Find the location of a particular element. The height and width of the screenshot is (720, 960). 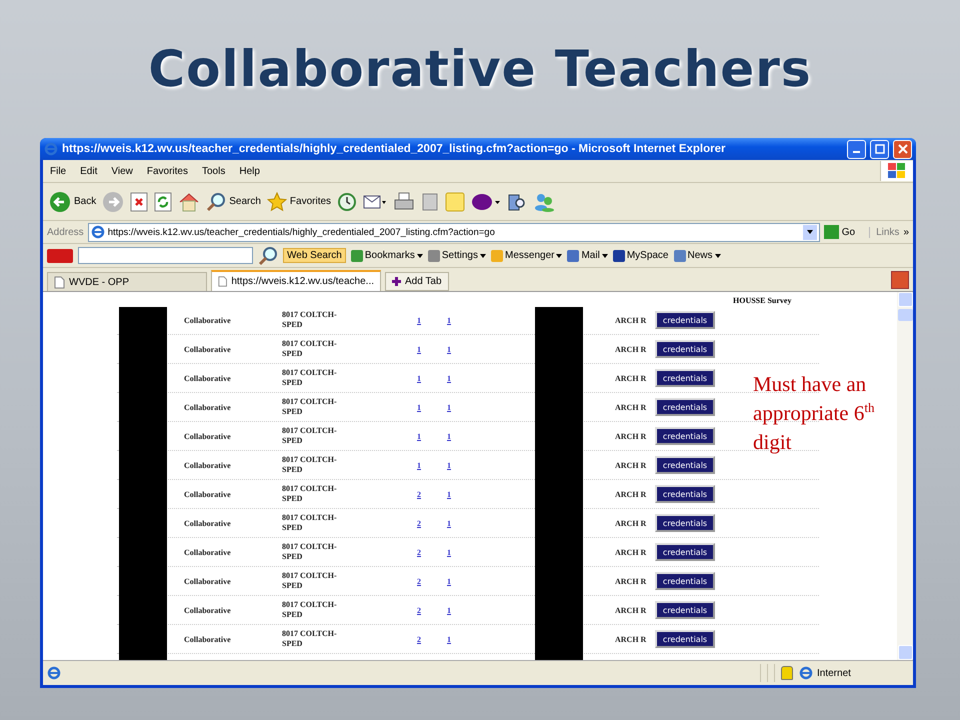

toolbar-menu-button: Bookmarks is located at coordinates (386, 256).